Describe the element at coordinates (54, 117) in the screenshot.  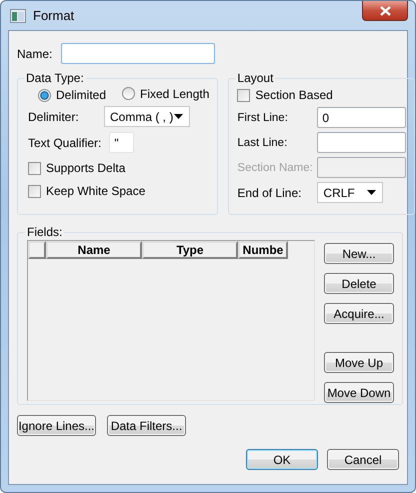
I see `field-label: Delimiter:` at that location.